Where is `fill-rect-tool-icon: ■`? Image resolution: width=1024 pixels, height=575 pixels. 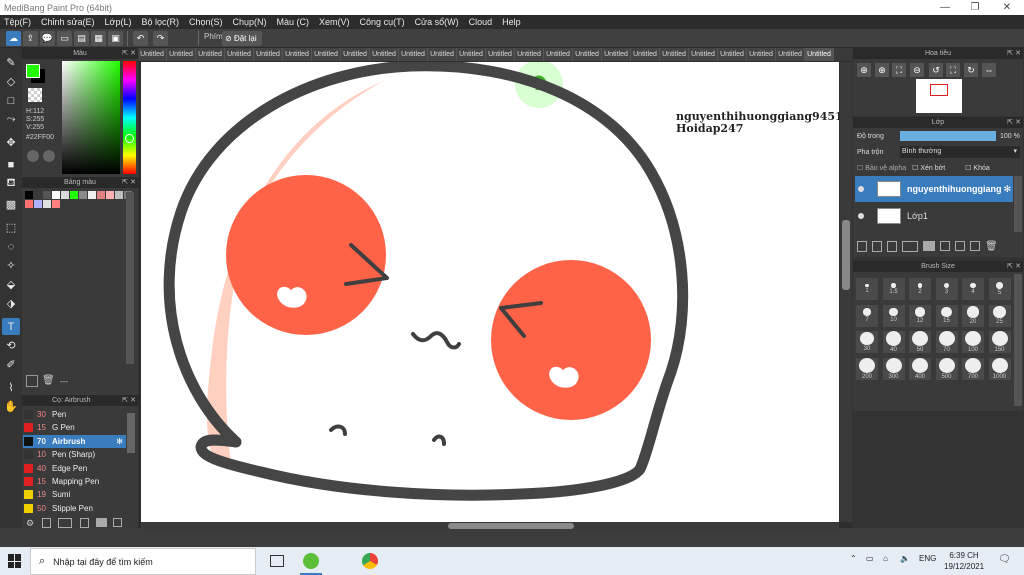 fill-rect-tool-icon: ■ is located at coordinates (11, 164).